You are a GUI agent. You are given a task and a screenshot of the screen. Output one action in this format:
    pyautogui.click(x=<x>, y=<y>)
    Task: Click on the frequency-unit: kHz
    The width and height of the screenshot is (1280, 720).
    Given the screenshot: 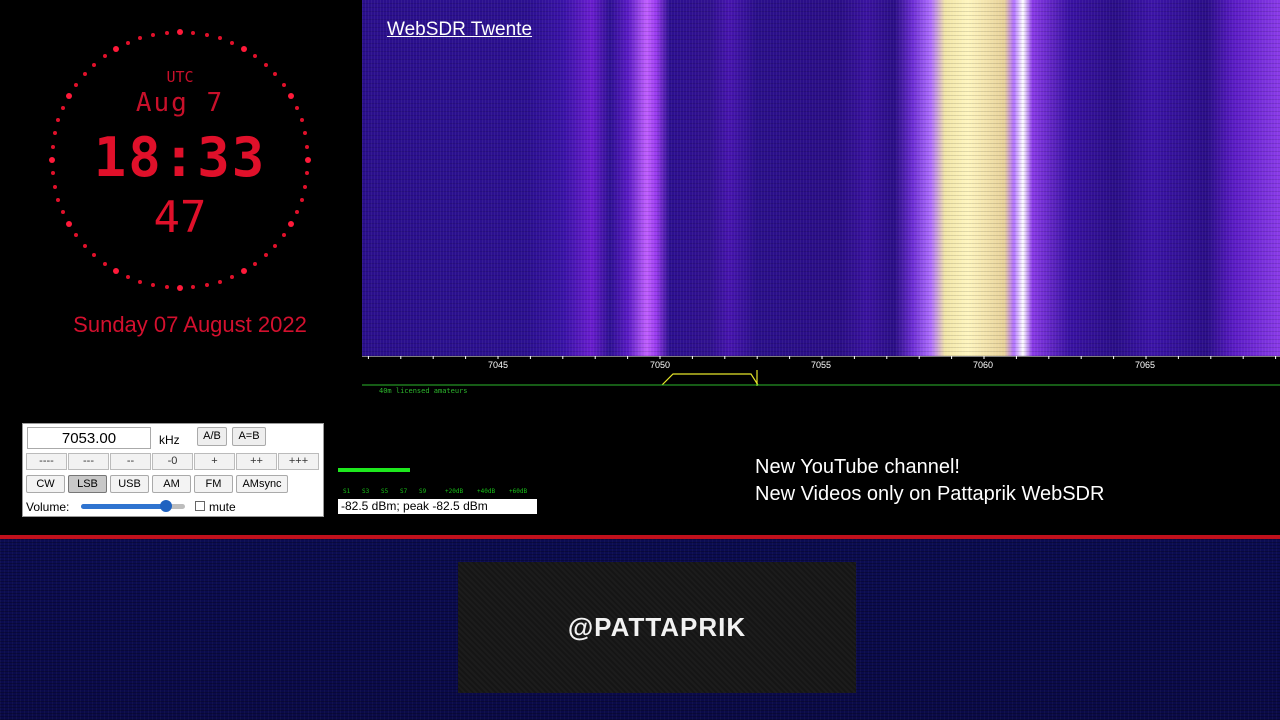 What is the action you would take?
    pyautogui.click(x=169, y=440)
    